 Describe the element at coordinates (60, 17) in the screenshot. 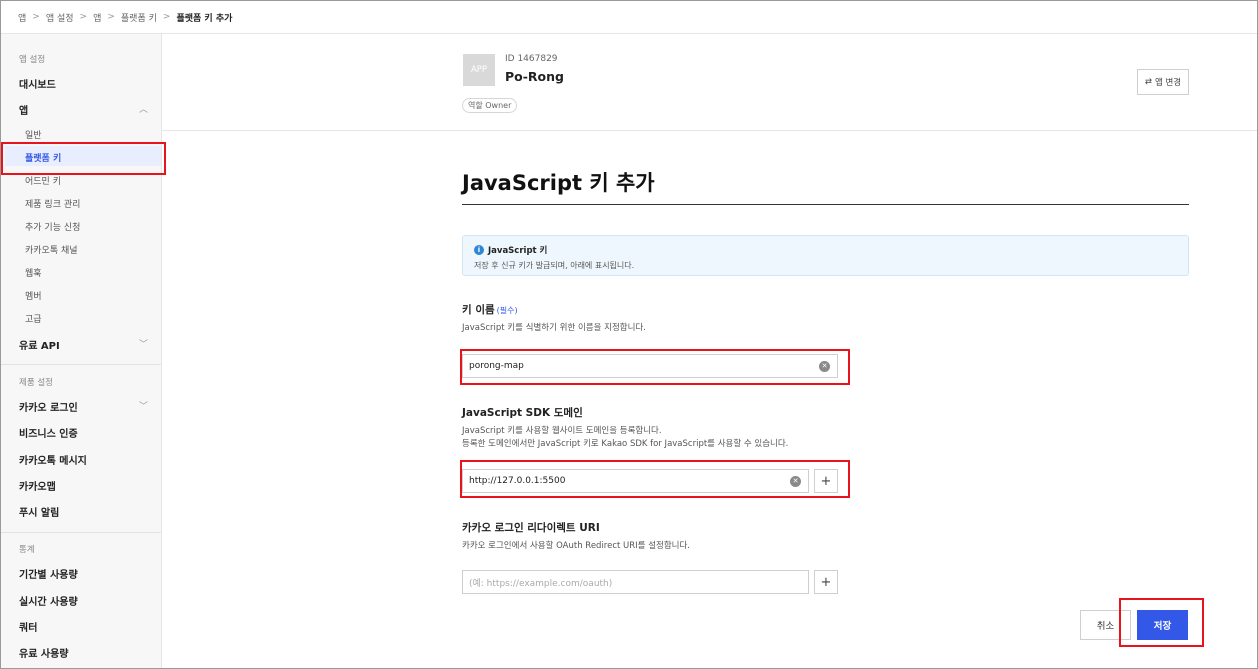

I see `breadcrumb-item: 앱 설정` at that location.